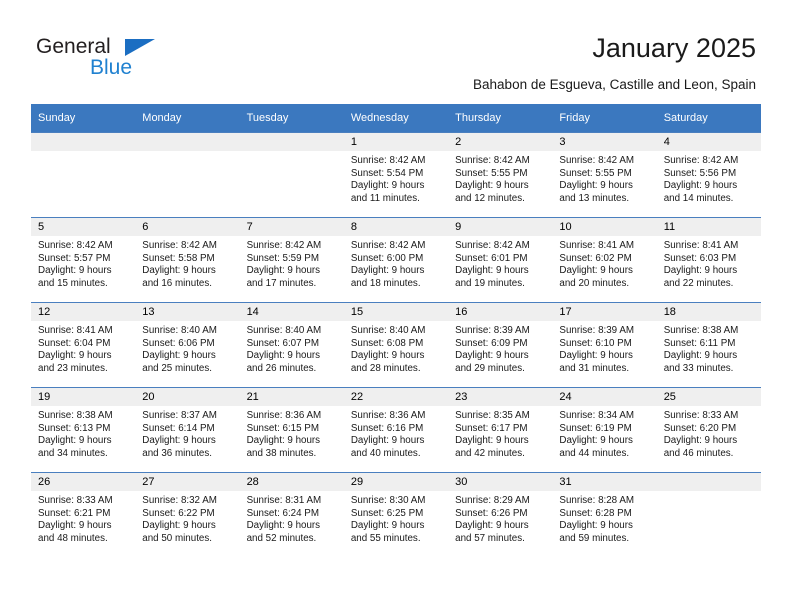  I want to click on sunset-text: Sunset: 5:56 PM, so click(700, 173).